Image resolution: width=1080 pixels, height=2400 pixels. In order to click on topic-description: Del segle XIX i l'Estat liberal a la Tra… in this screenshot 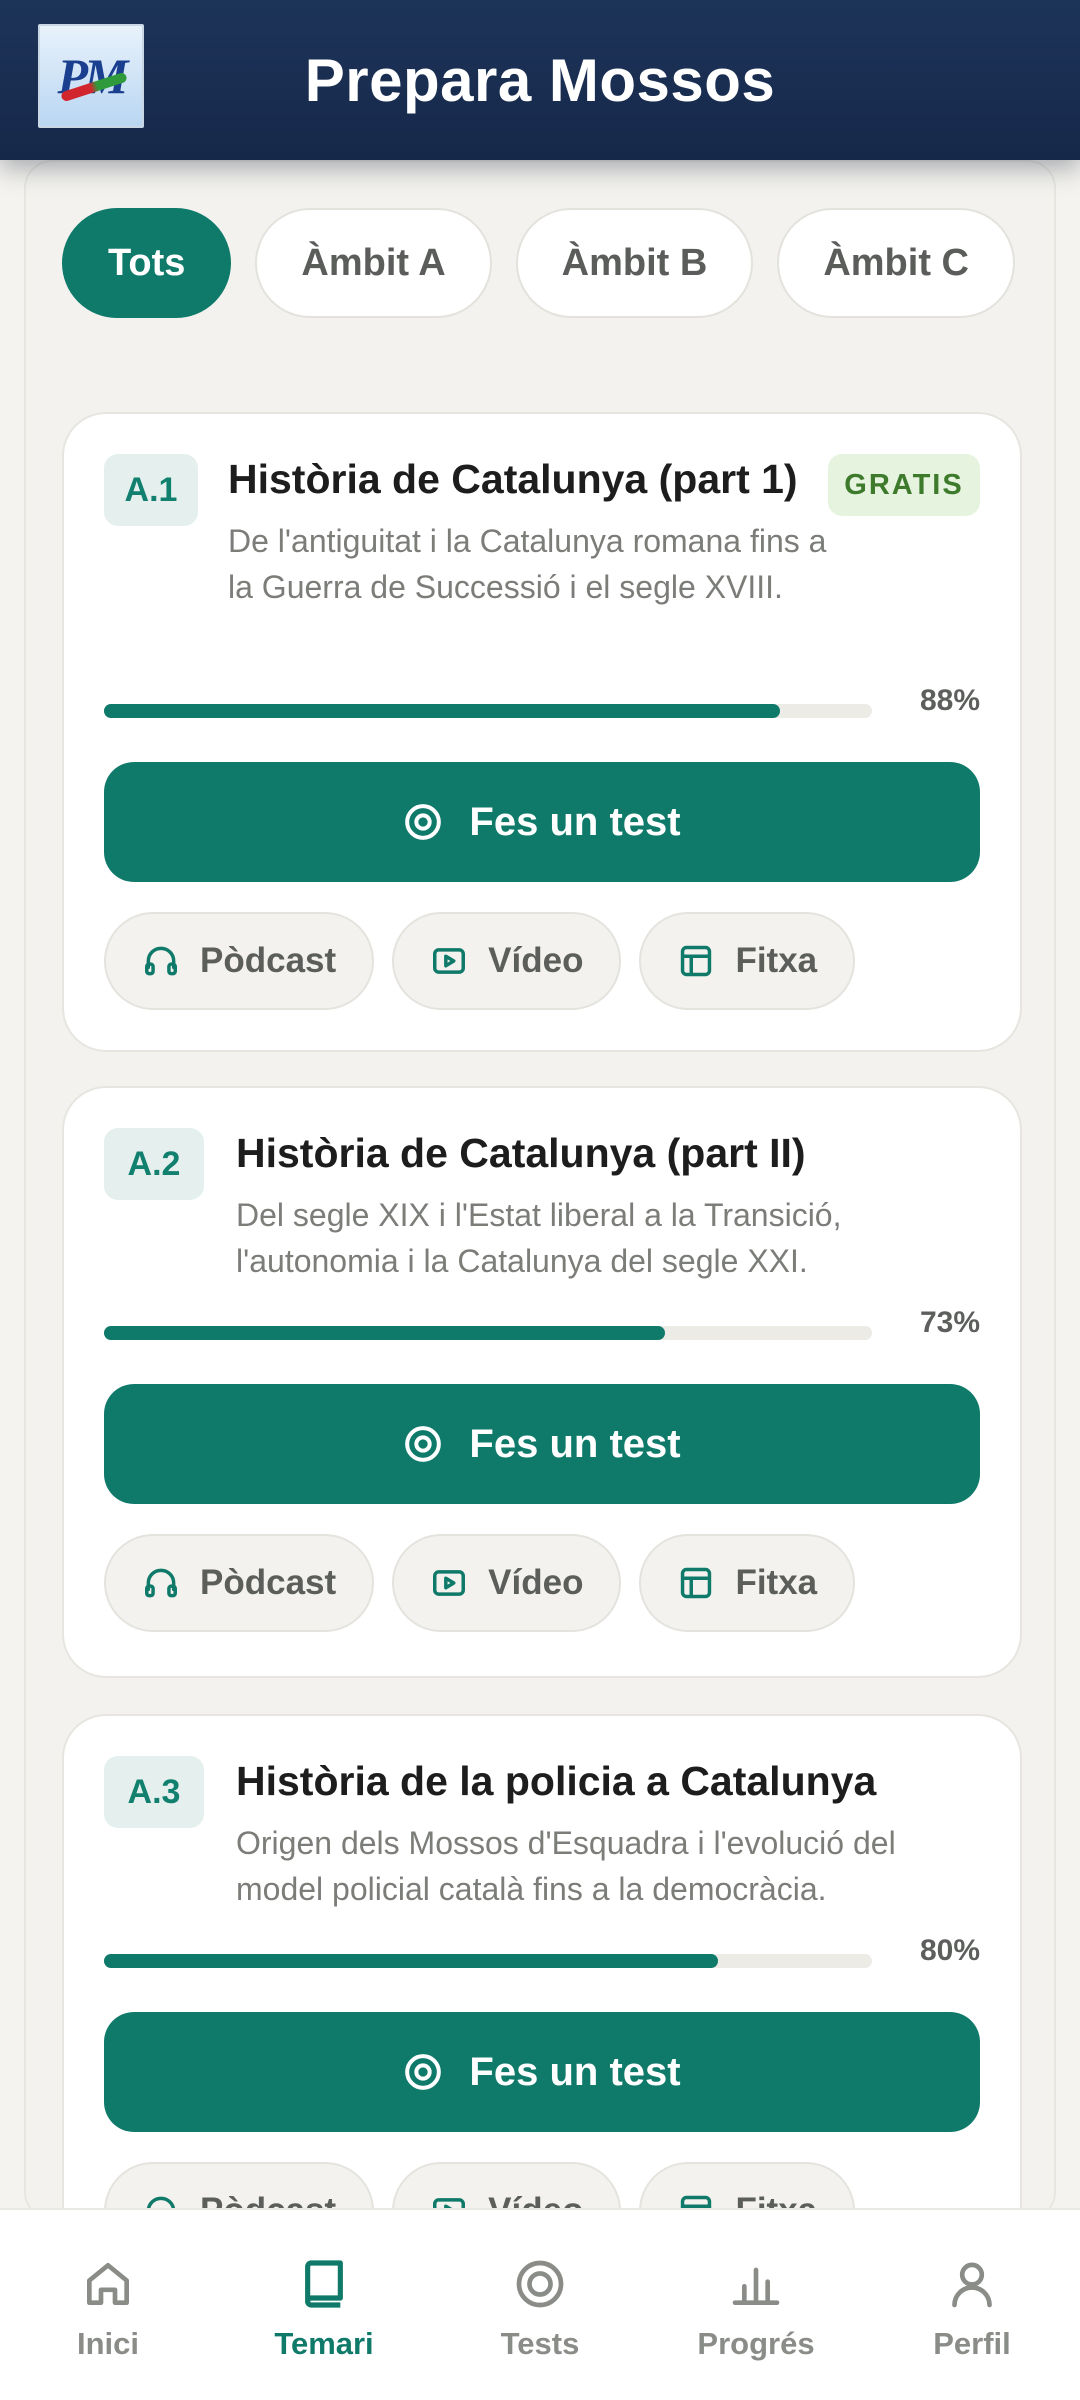, I will do `click(539, 1238)`.